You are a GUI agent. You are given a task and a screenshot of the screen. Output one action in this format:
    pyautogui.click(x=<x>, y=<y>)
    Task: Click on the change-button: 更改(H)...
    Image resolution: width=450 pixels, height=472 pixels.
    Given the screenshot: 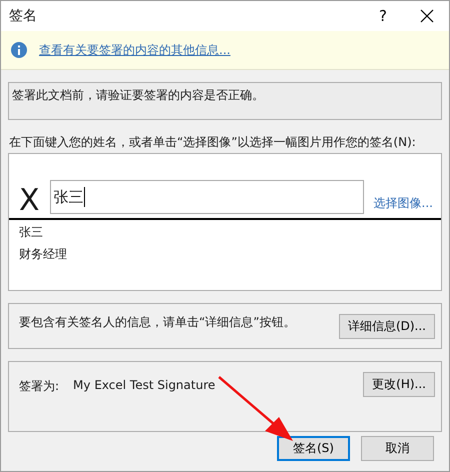 What is the action you would take?
    pyautogui.click(x=399, y=384)
    